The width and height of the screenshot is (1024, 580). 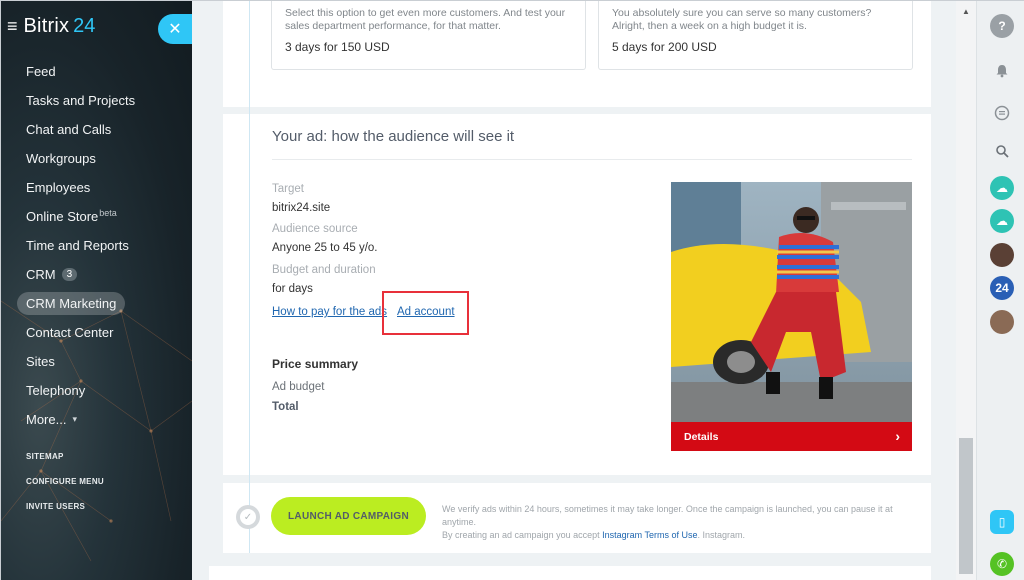 I want to click on configure-menu-link: CONFIGURE MENU, so click(x=65, y=481).